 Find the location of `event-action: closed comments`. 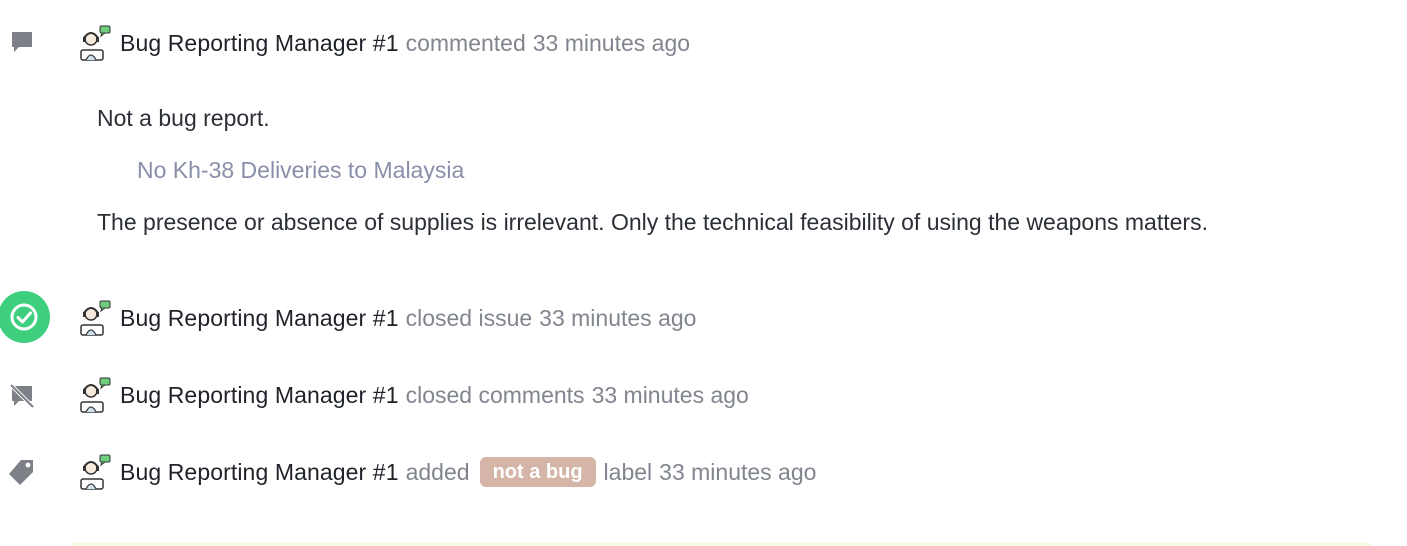

event-action: closed comments is located at coordinates (495, 395).